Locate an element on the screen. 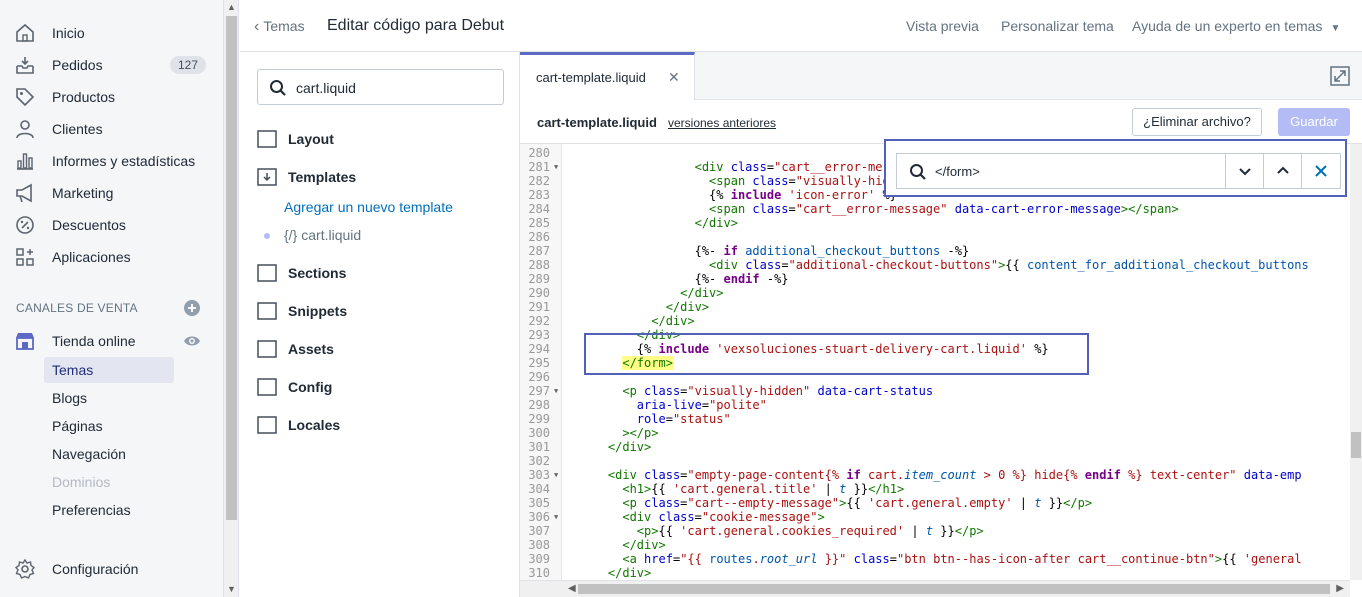 Image resolution: width=1362 pixels, height=597 pixels. line-number: 287 is located at coordinates (539, 251).